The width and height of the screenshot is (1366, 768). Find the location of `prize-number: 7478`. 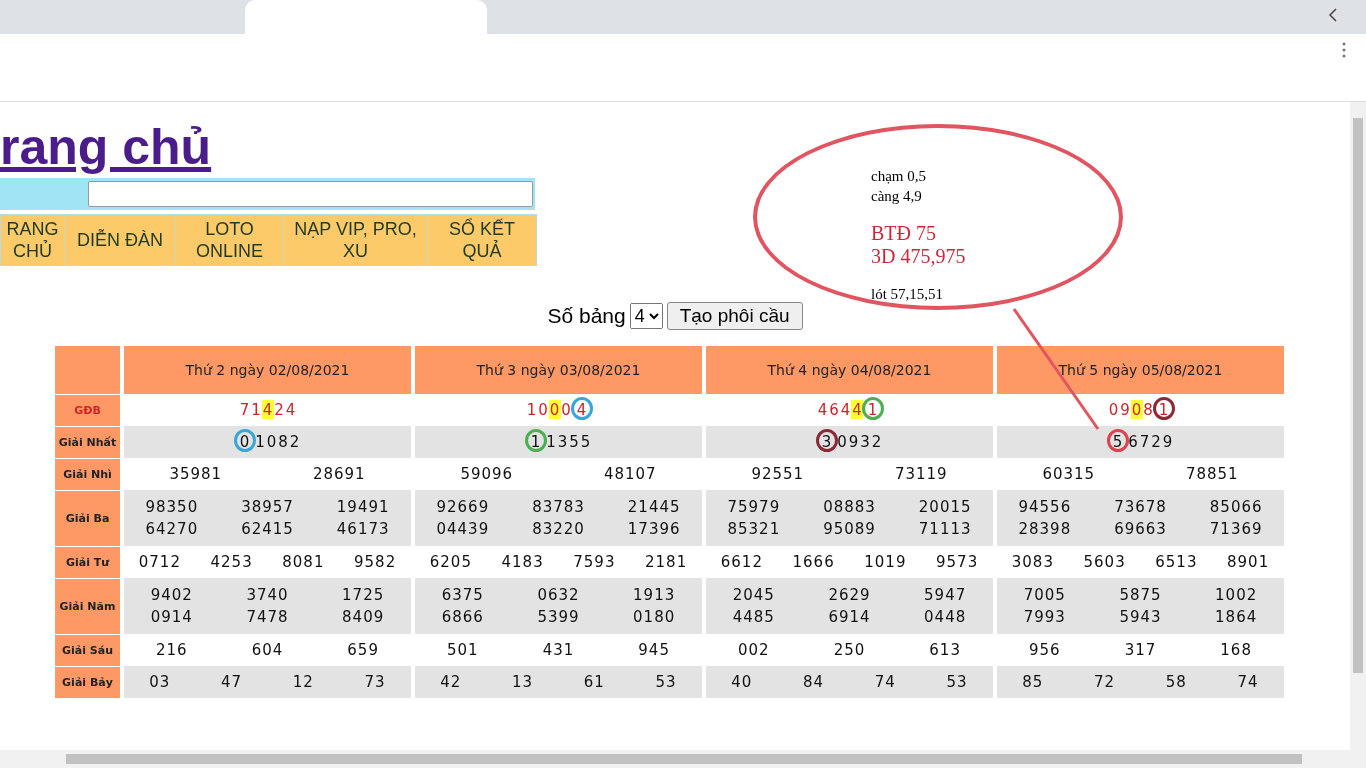

prize-number: 7478 is located at coordinates (267, 617).